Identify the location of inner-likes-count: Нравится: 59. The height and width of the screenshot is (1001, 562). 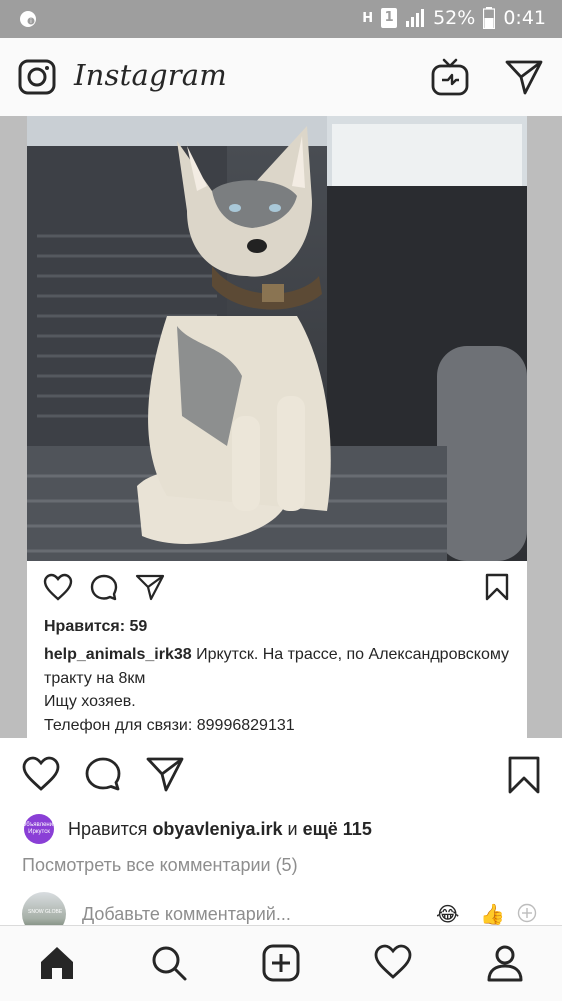
(96, 626).